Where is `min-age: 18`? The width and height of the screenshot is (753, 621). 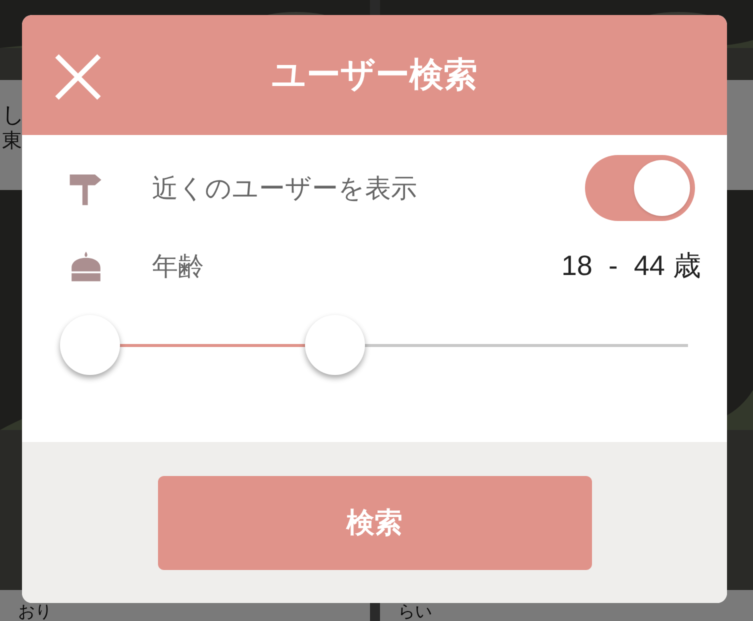
min-age: 18 is located at coordinates (577, 266).